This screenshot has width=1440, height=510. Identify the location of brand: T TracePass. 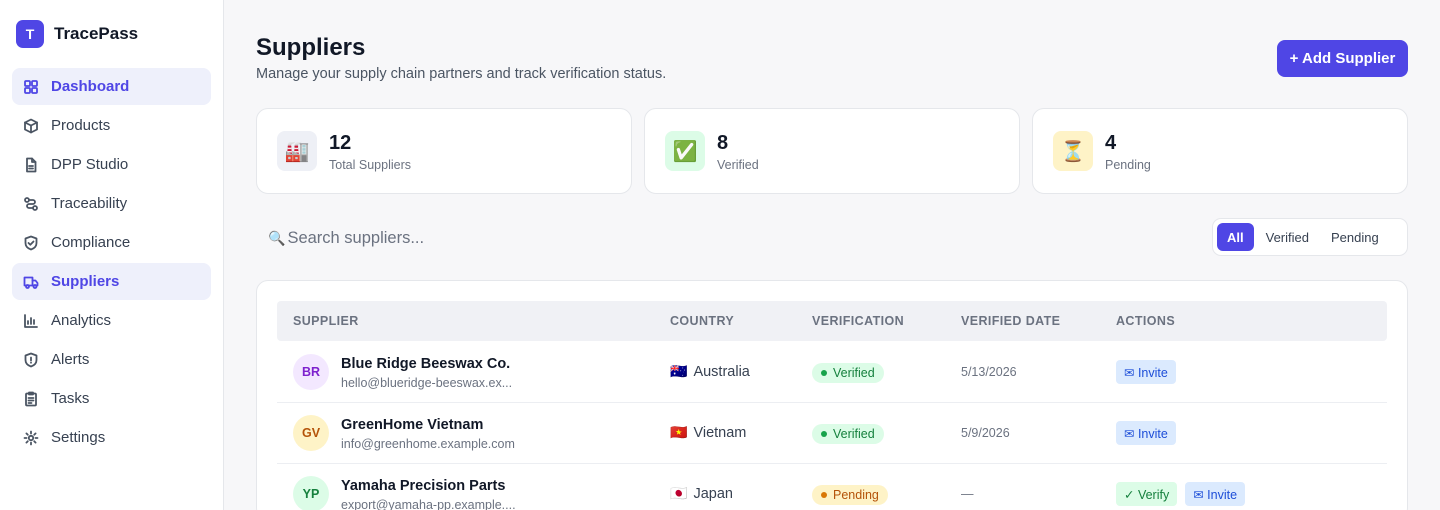
(77, 34).